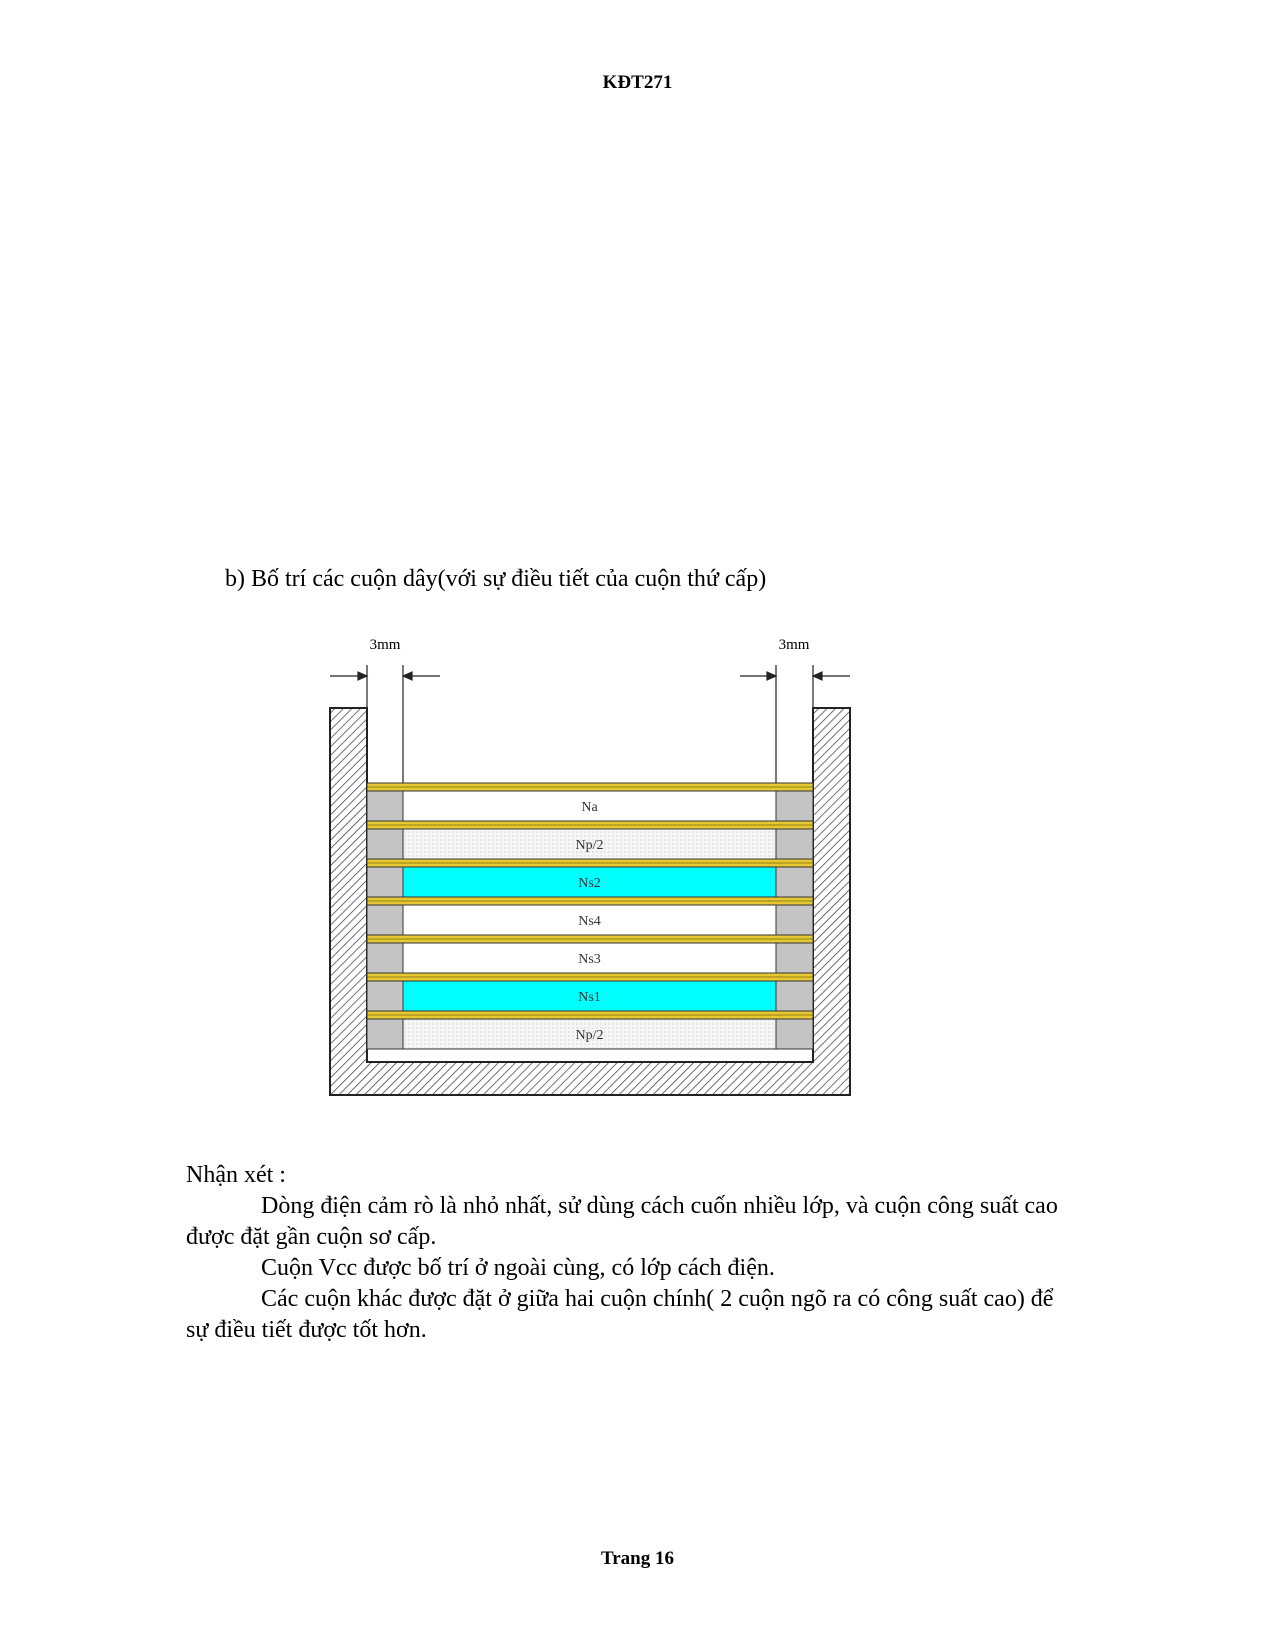  Describe the element at coordinates (589, 921) in the screenshot. I see `winding-label: Ns4` at that location.